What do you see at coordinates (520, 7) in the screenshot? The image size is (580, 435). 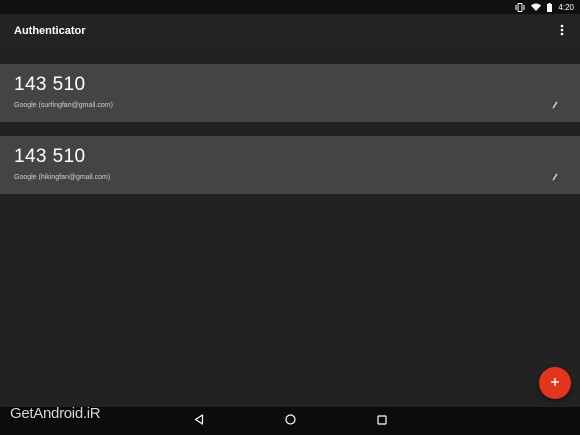 I see `vibrate-icon` at bounding box center [520, 7].